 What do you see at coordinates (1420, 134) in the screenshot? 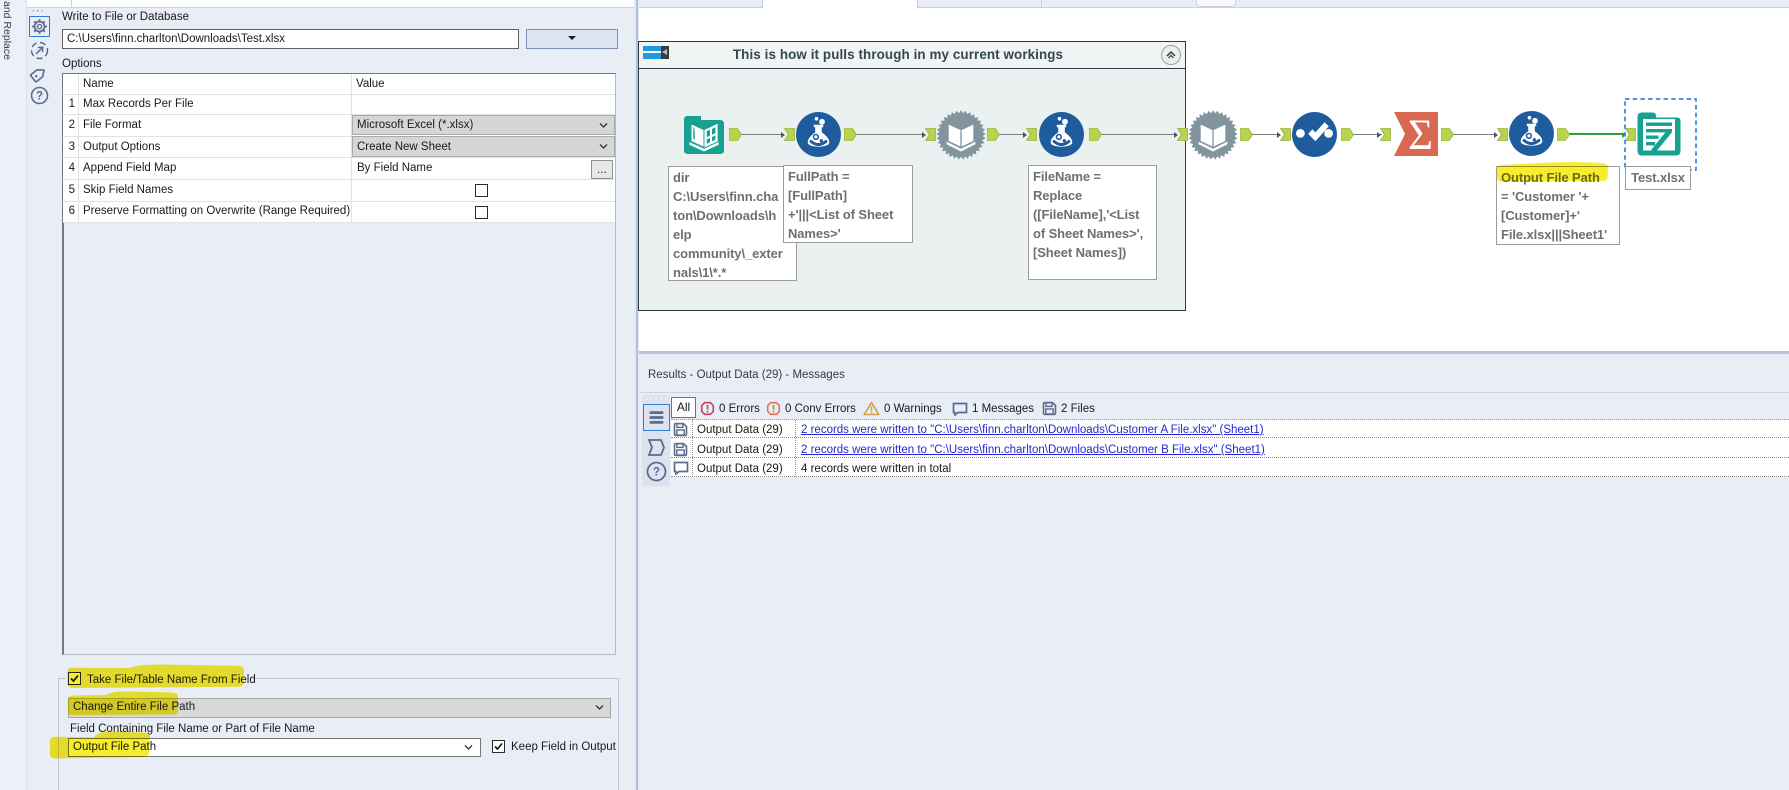
I see `svg-text: Σ` at bounding box center [1420, 134].